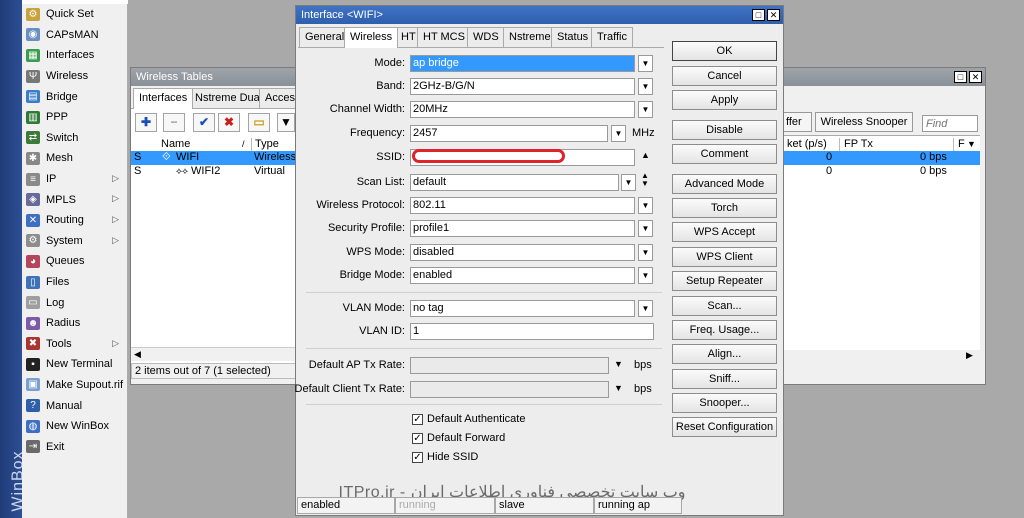 The image size is (1024, 518). Describe the element at coordinates (74, 344) in the screenshot. I see `menu-item-tools: ✖ Tools ▷` at that location.